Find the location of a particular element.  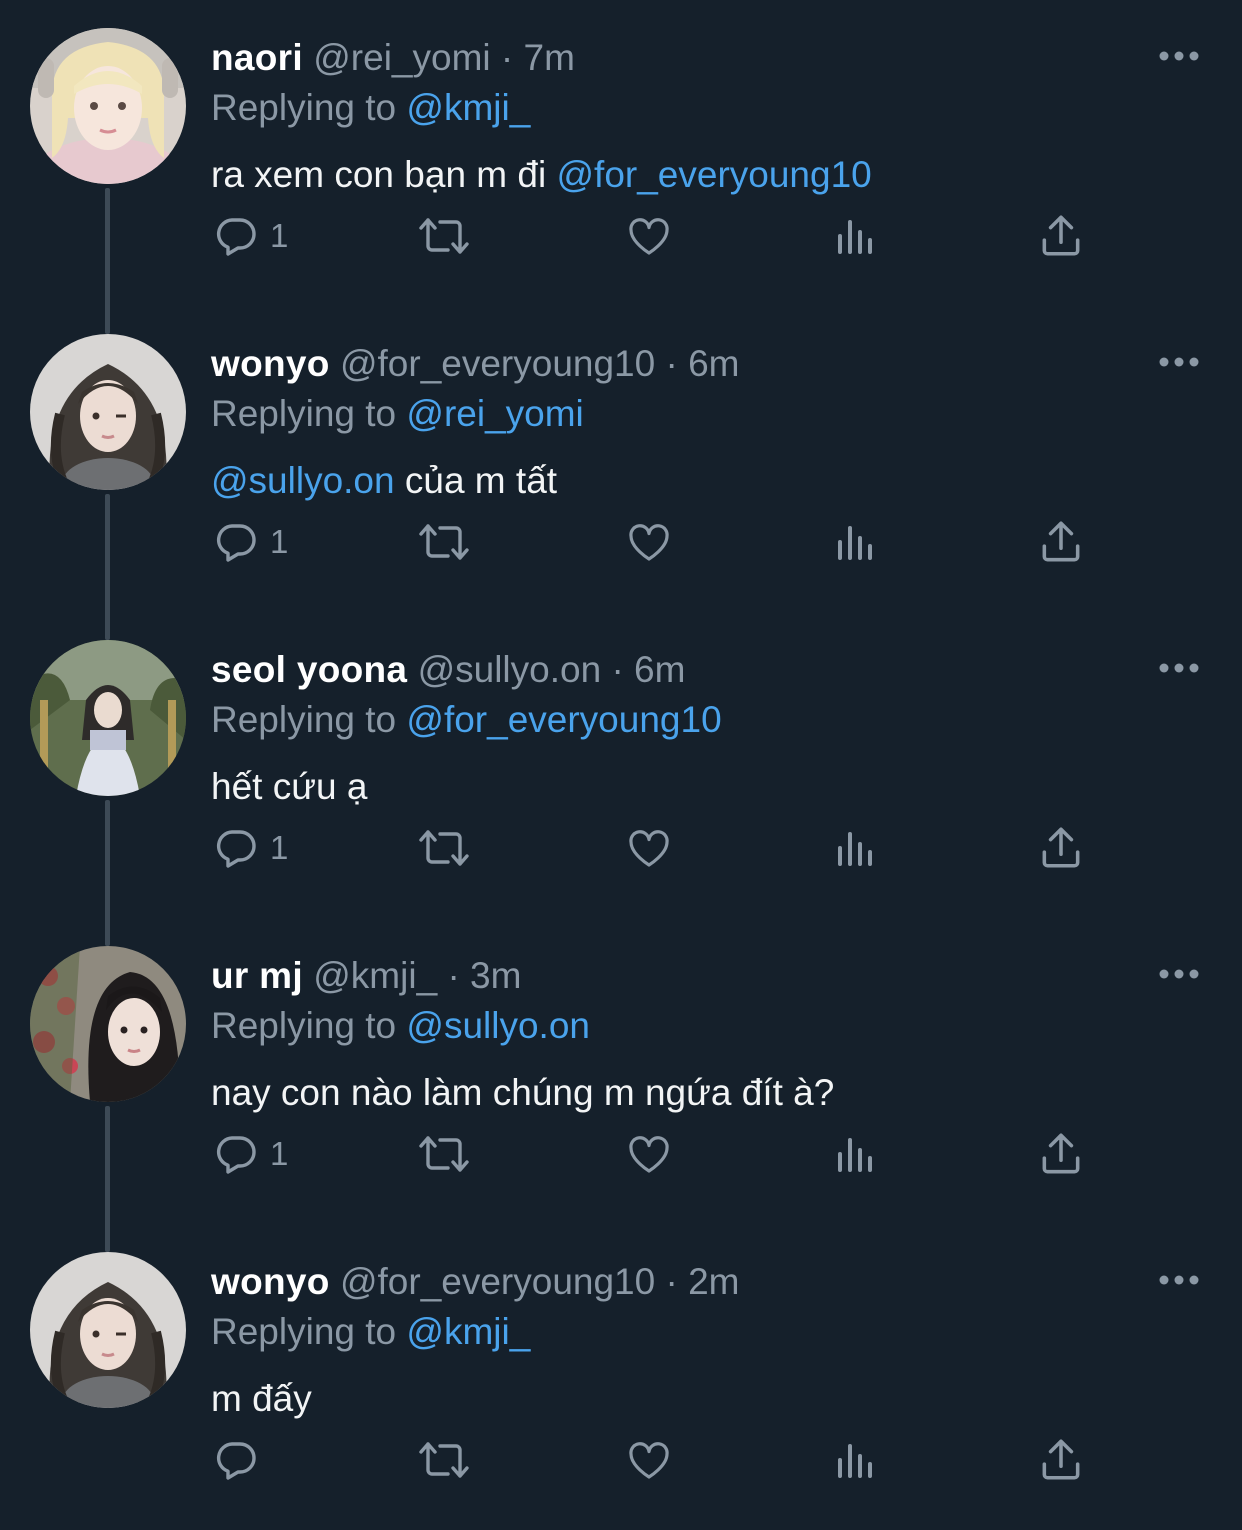

timestamp: 3m is located at coordinates (495, 975).